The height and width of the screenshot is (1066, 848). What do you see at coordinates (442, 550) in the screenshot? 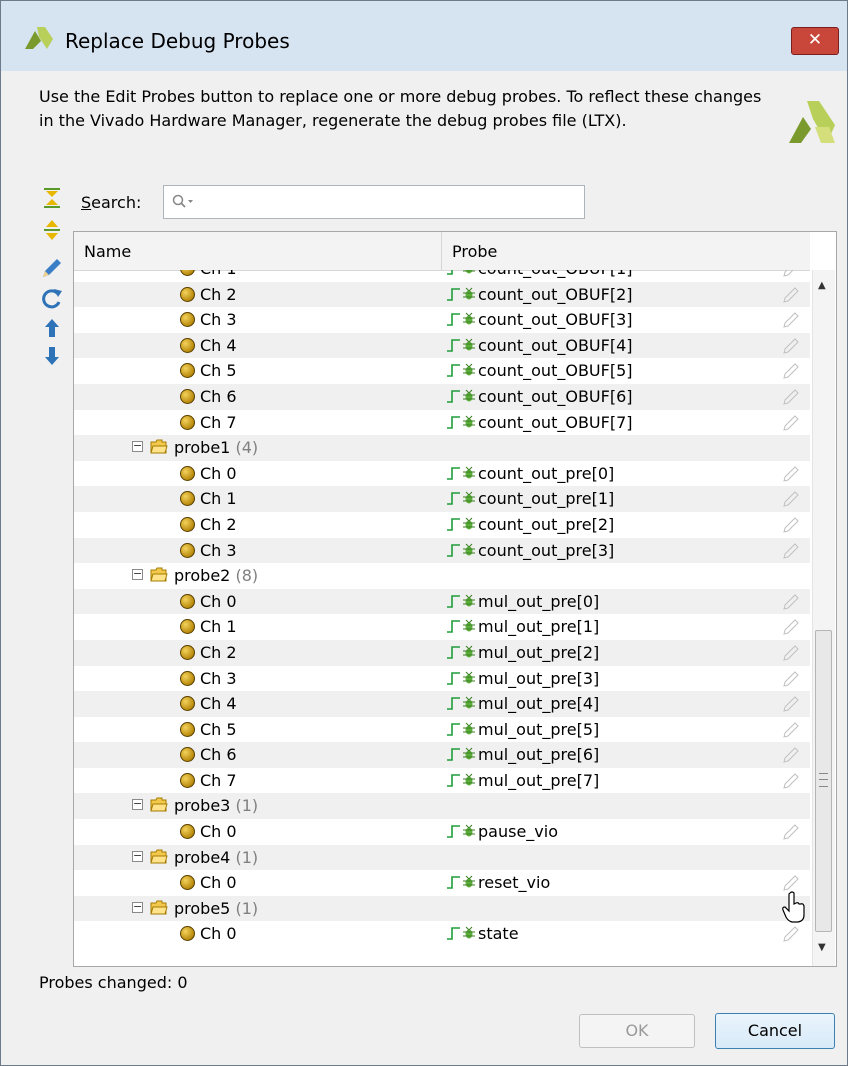
I see `channel-row: Ch 3 count_out_pre[3]` at bounding box center [442, 550].